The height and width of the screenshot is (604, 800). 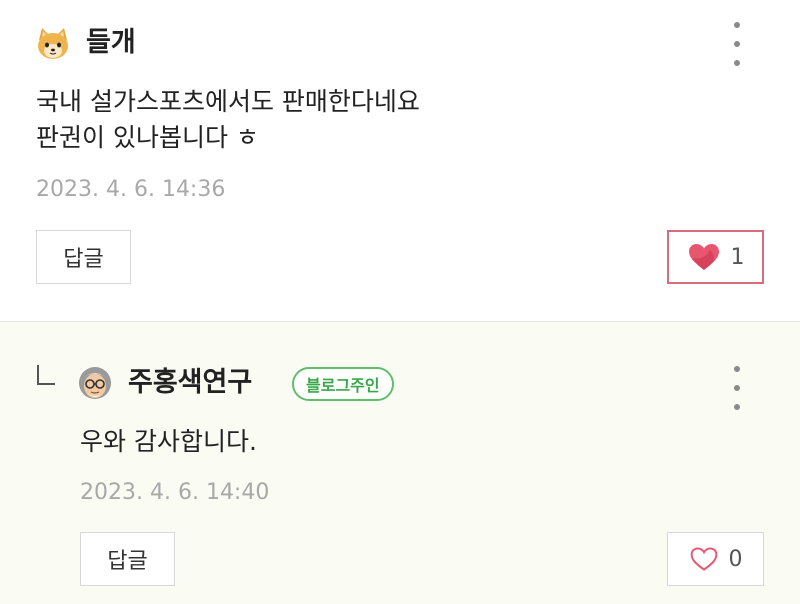 I want to click on grandpa-avatar-icon, so click(x=95, y=383).